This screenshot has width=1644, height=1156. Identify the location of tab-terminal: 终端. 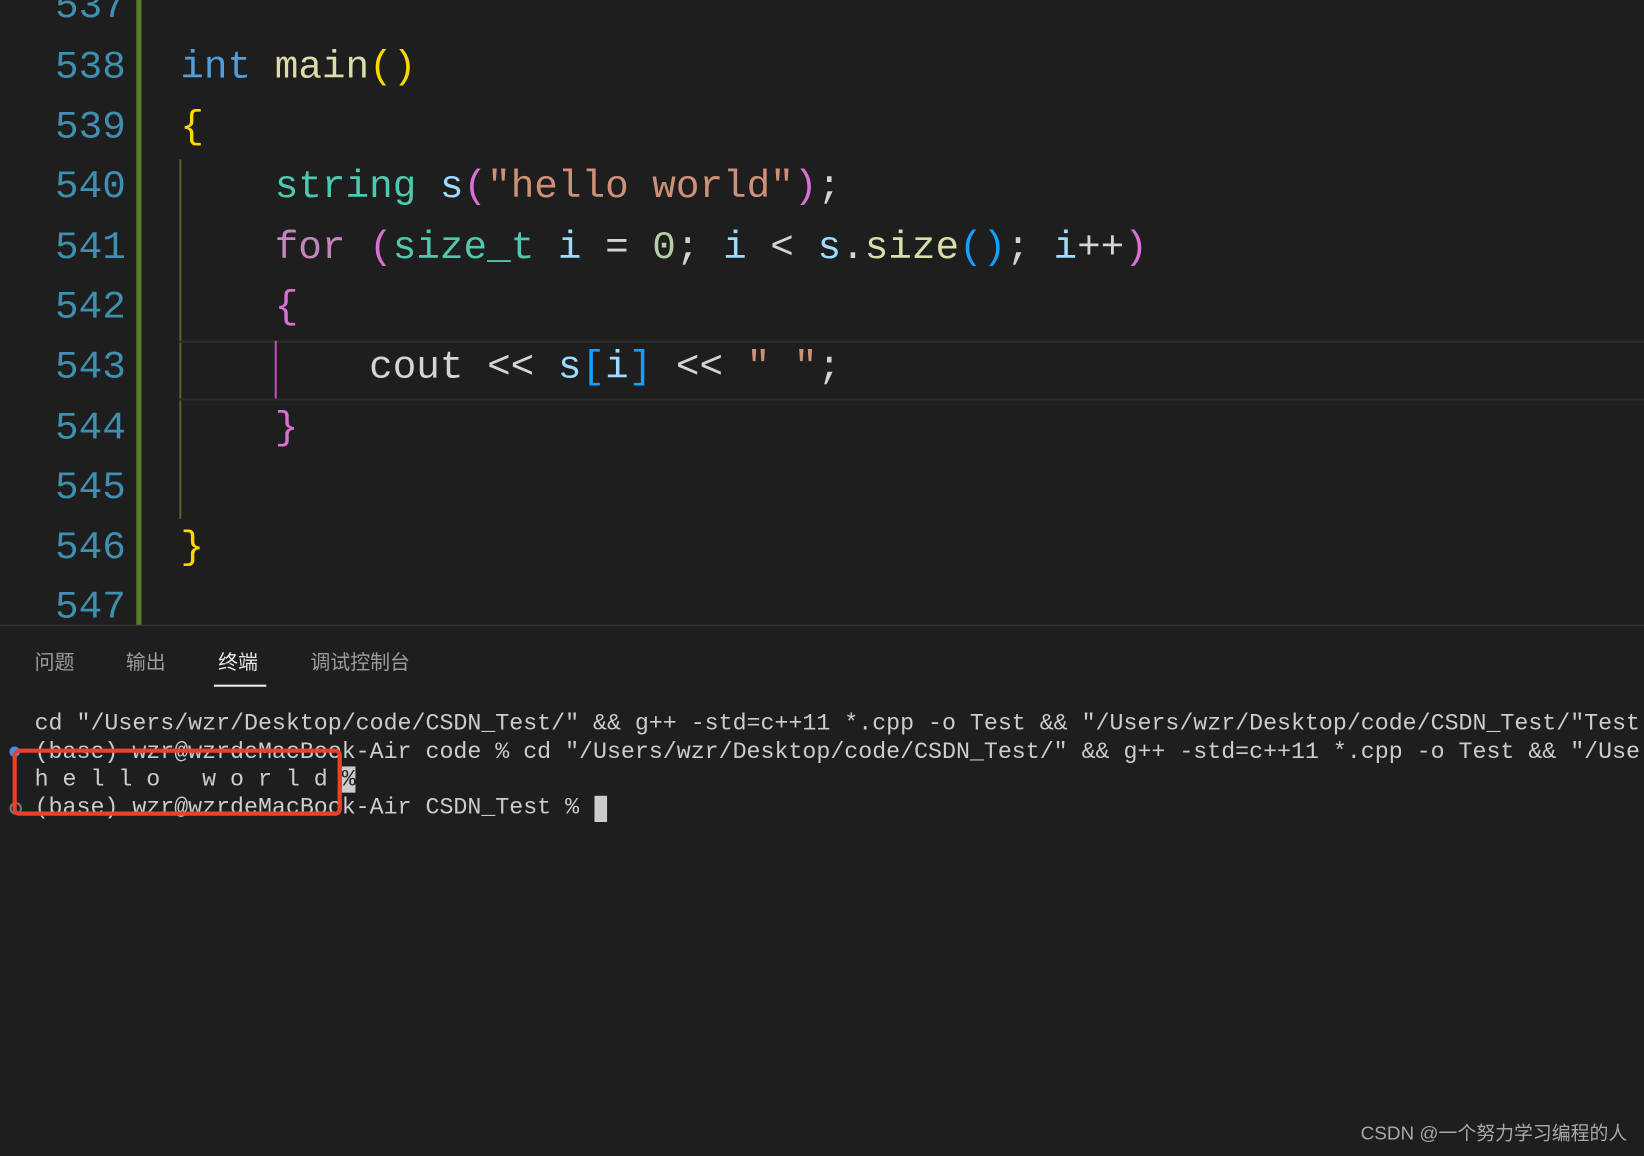
(238, 661).